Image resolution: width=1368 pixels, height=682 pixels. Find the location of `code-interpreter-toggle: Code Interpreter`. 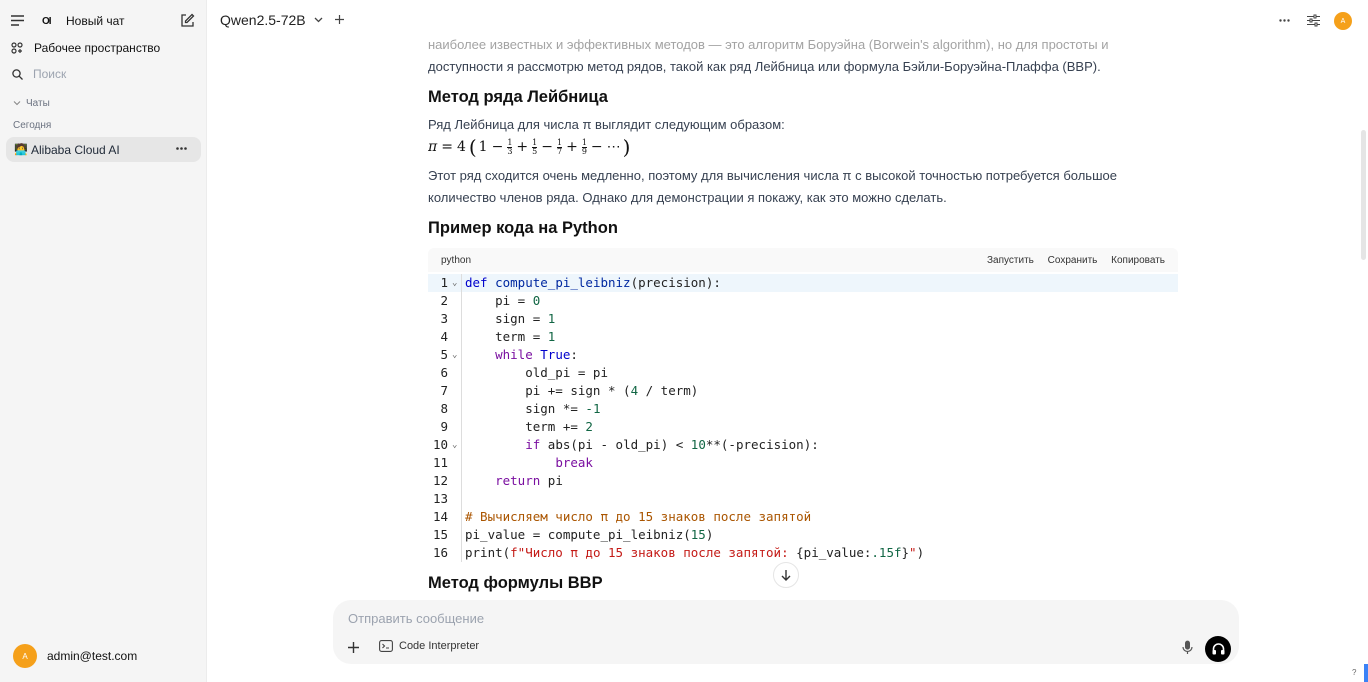

code-interpreter-toggle: Code Interpreter is located at coordinates (429, 646).